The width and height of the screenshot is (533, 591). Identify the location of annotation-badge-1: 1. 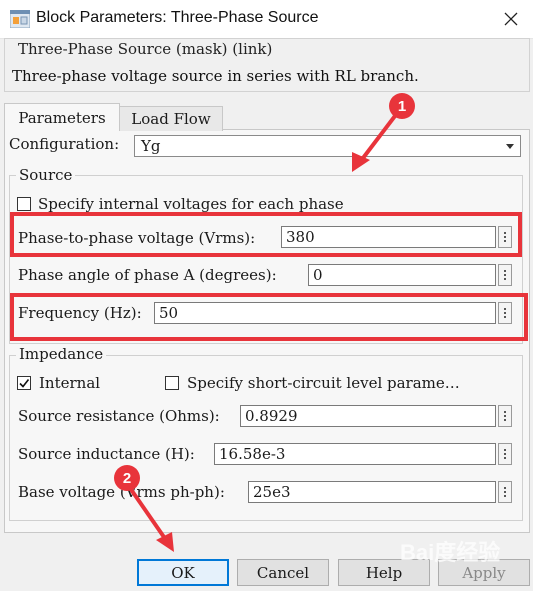
(402, 106).